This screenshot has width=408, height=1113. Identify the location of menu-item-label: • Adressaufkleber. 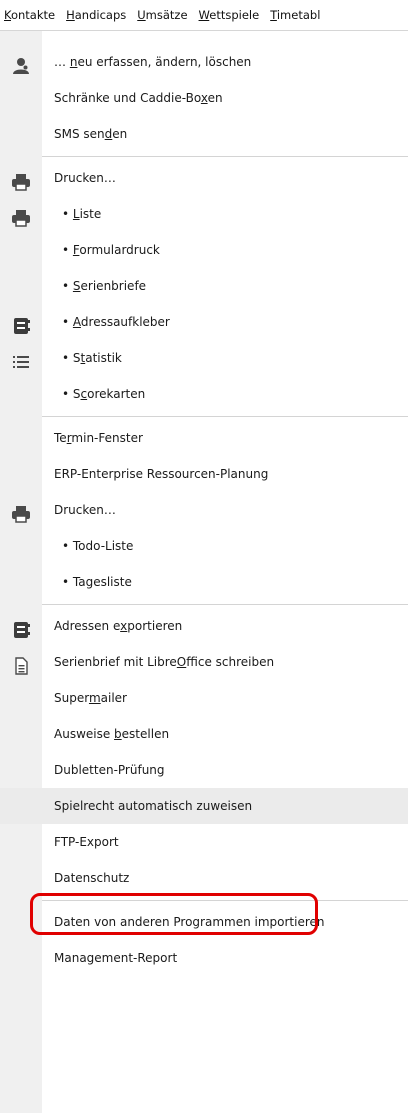
(116, 322).